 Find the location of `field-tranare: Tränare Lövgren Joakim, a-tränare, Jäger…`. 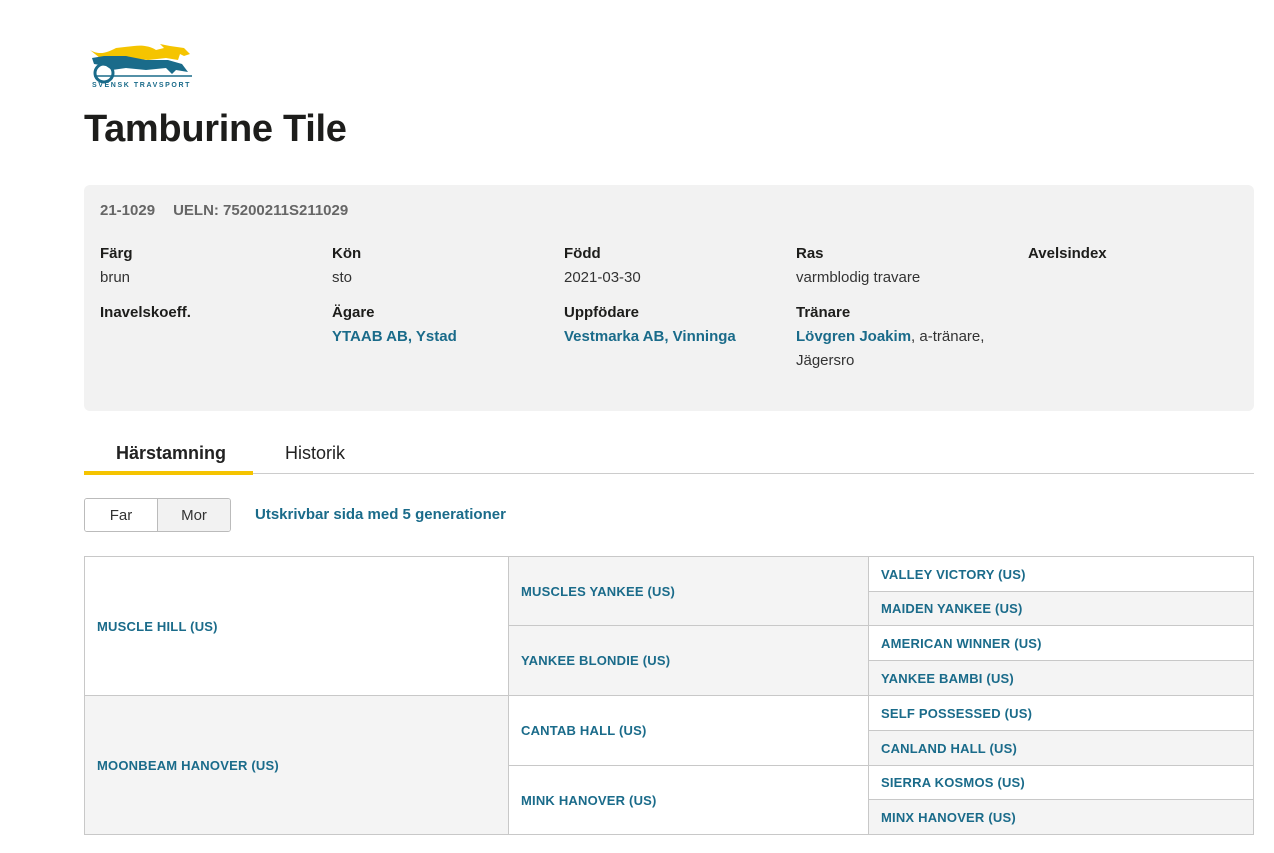

field-tranare: Tränare Lövgren Joakim, a-tränare, Jäger… is located at coordinates (896, 338).